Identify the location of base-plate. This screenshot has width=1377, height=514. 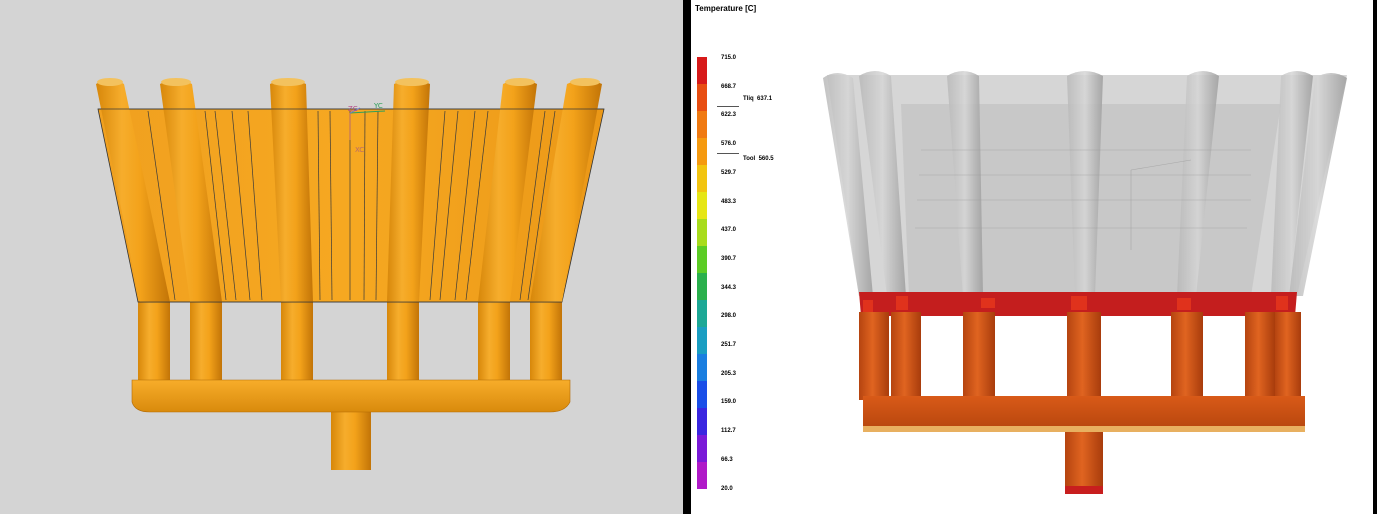
(351, 396).